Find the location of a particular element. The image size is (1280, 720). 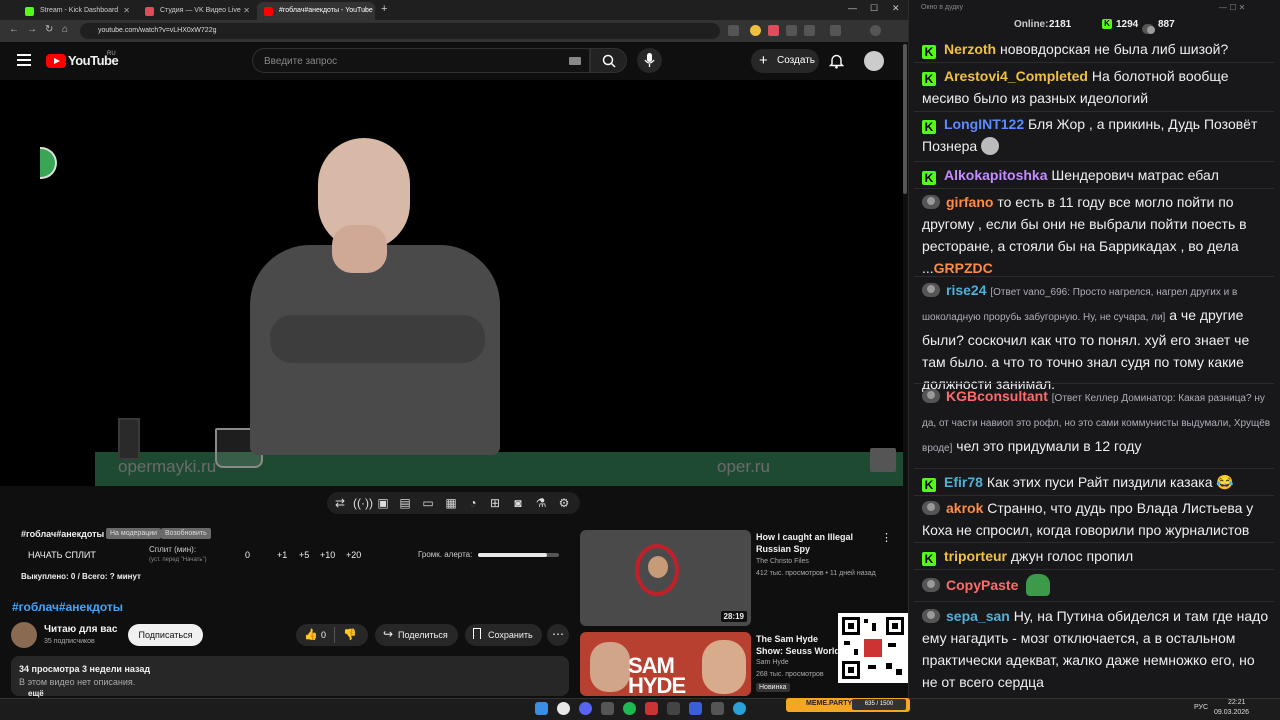

share-button: ↪ Поделиться is located at coordinates (416, 635).